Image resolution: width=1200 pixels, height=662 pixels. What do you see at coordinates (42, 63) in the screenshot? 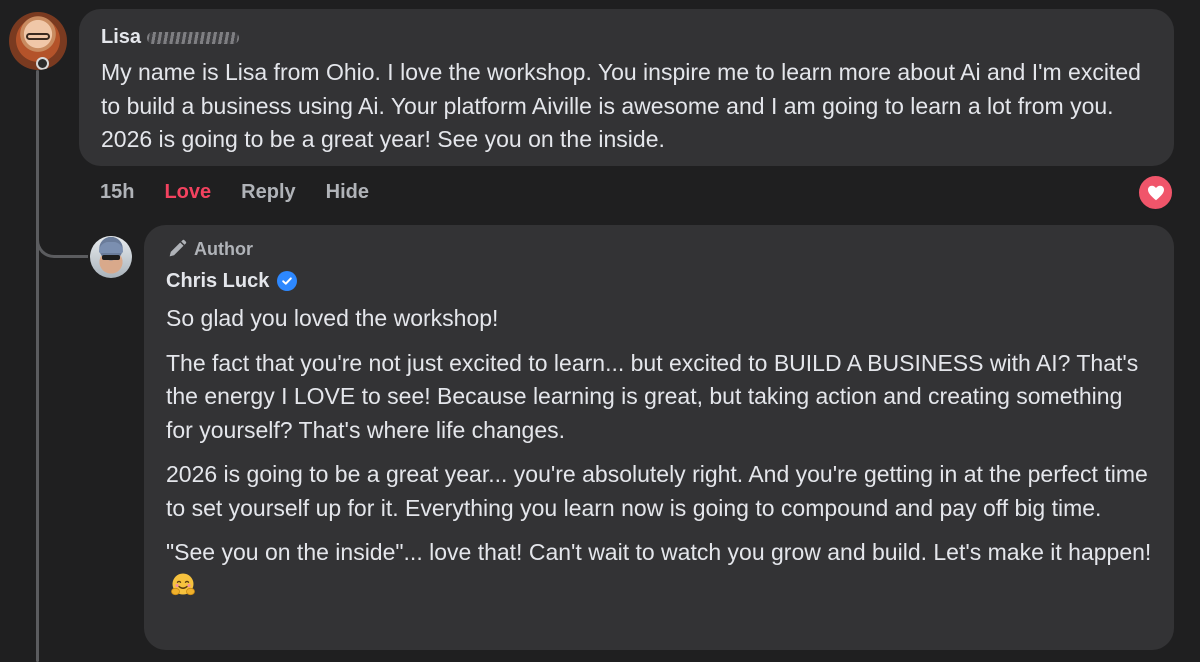
I see `avatar-badge` at bounding box center [42, 63].